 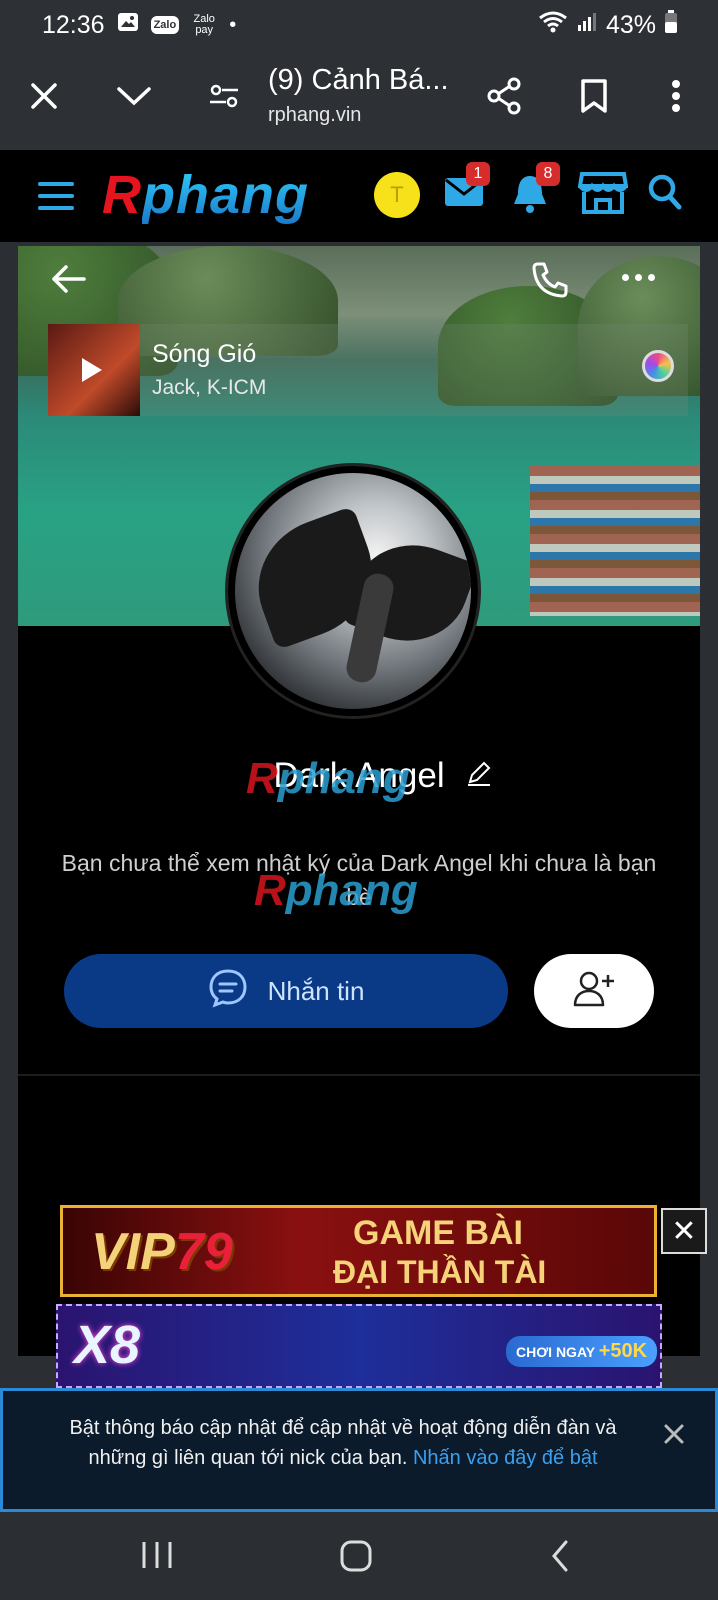 What do you see at coordinates (397, 195) in the screenshot?
I see `user-avatar: T` at bounding box center [397, 195].